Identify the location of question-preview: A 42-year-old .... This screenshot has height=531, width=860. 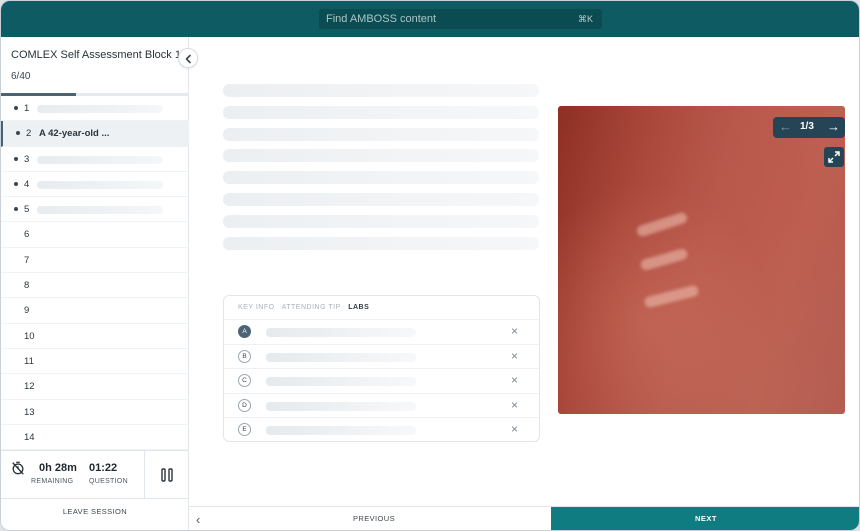
(74, 134).